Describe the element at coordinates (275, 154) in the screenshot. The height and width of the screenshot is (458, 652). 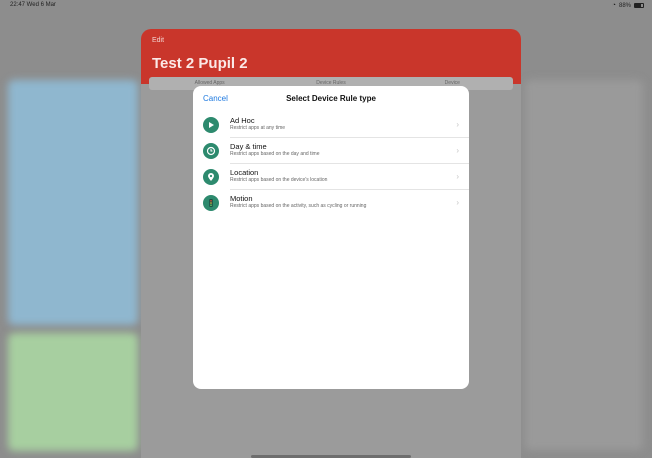
I see `rule-subtitle: Restrict apps based on the day and time` at that location.